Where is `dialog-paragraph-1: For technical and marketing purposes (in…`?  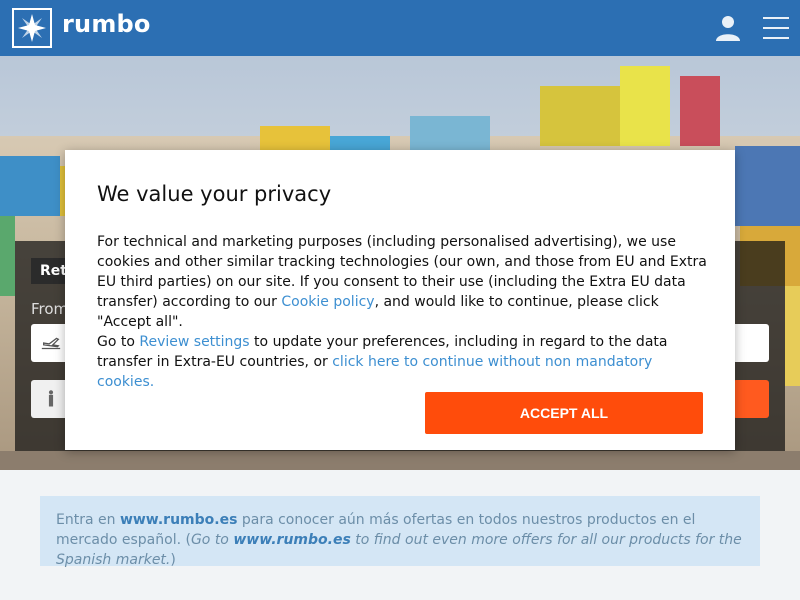 dialog-paragraph-1: For technical and marketing purposes (in… is located at coordinates (402, 282).